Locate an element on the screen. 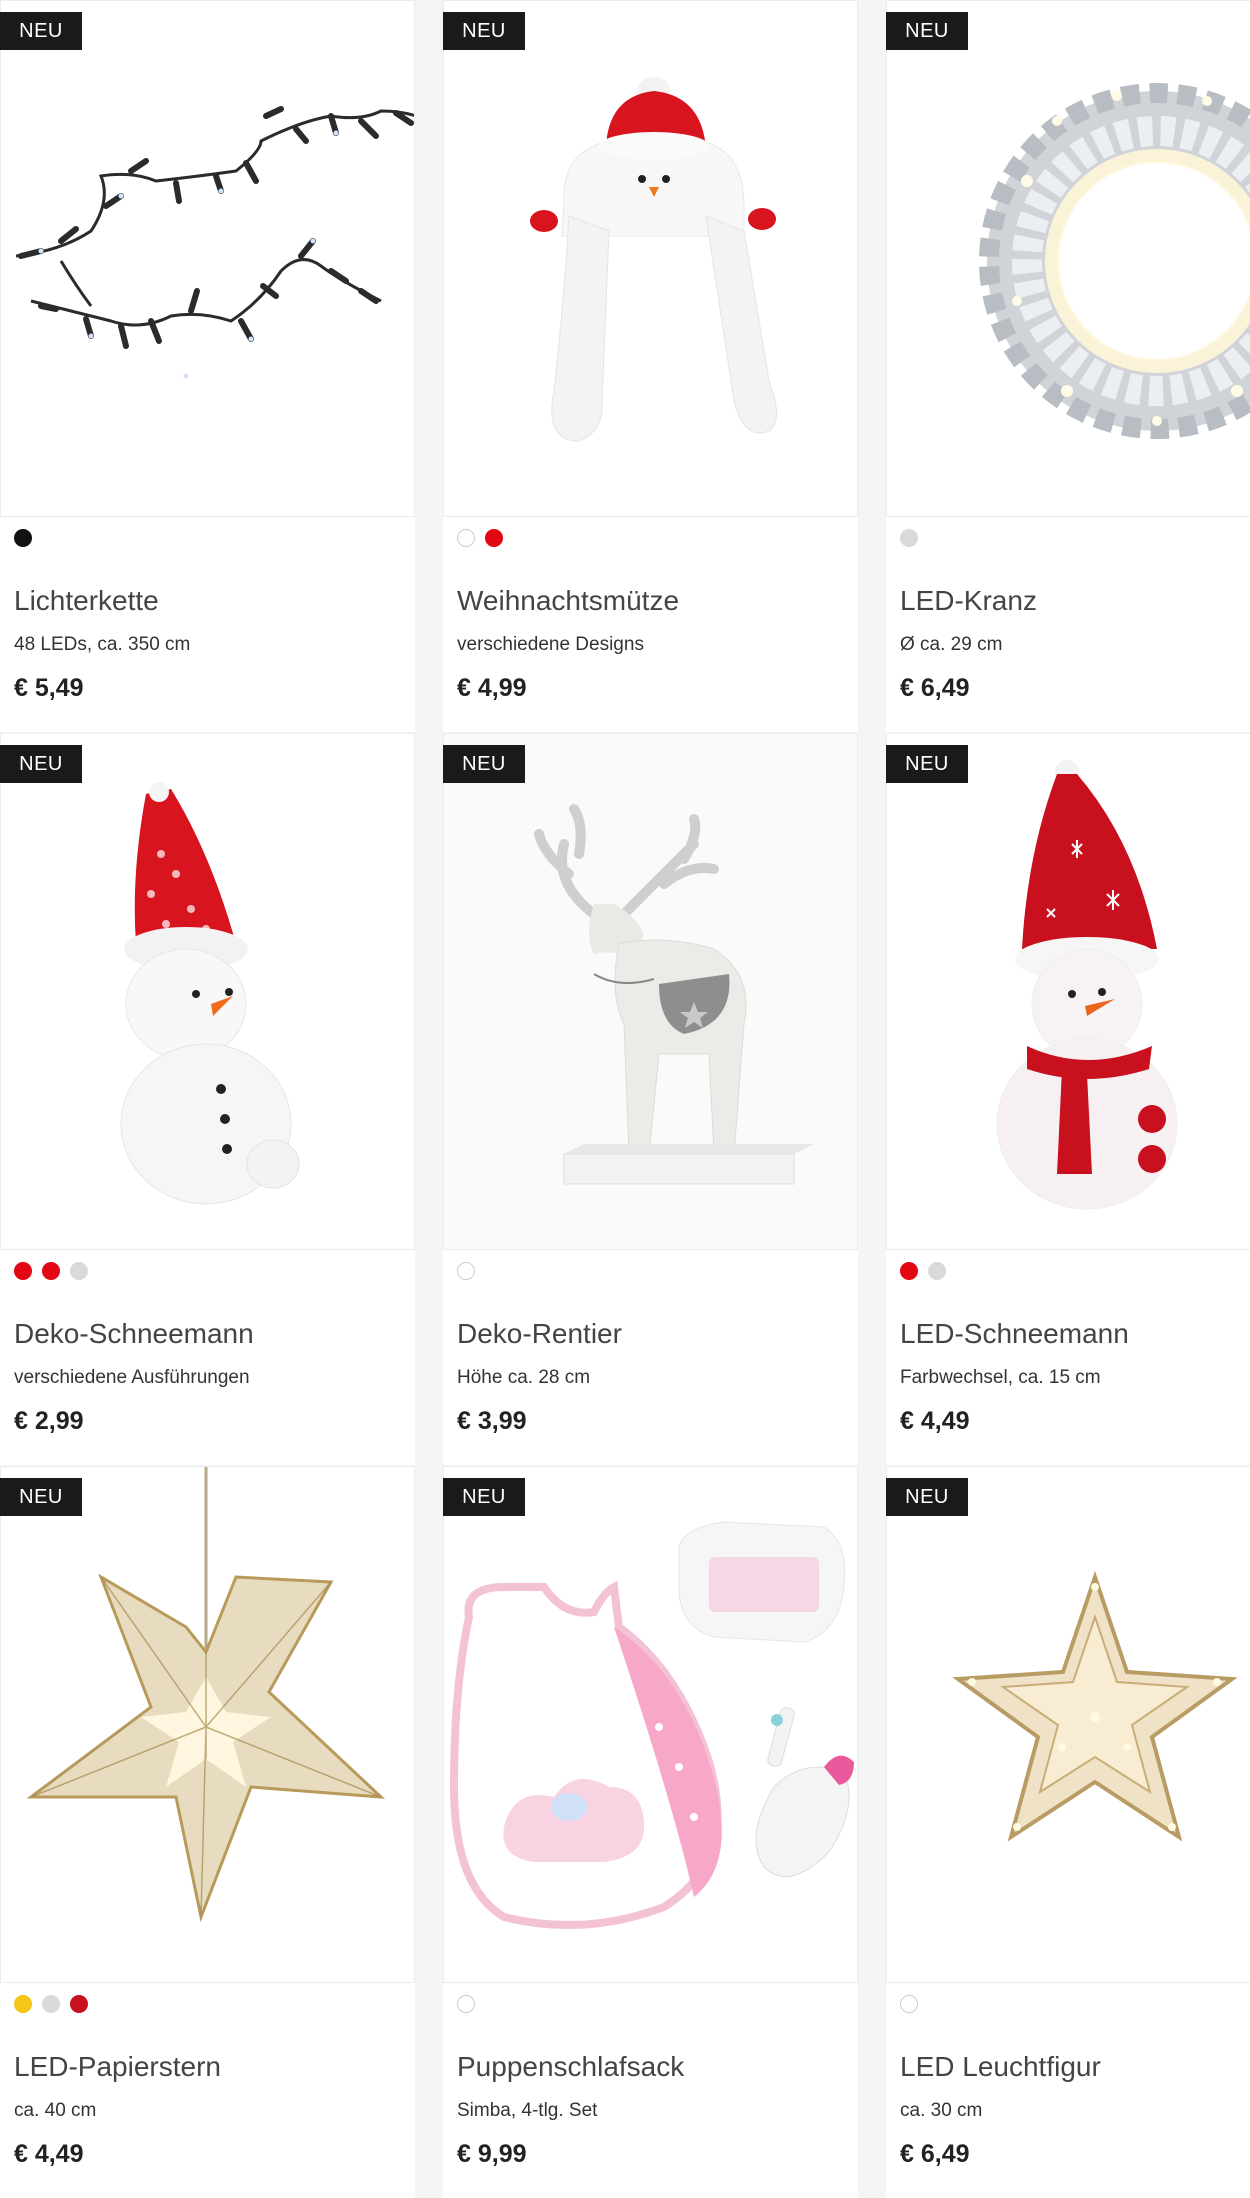 Image resolution: width=1250 pixels, height=2198 pixels. light-chain-image is located at coordinates (207, 258).